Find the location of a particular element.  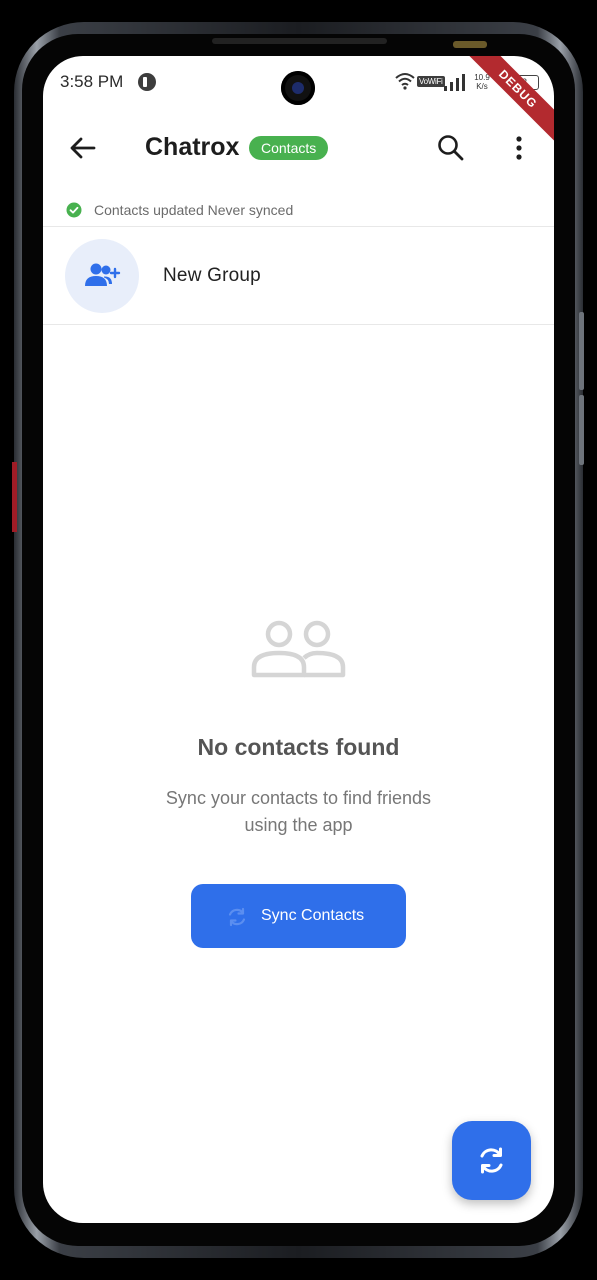

group-add-icon is located at coordinates (103, 274).